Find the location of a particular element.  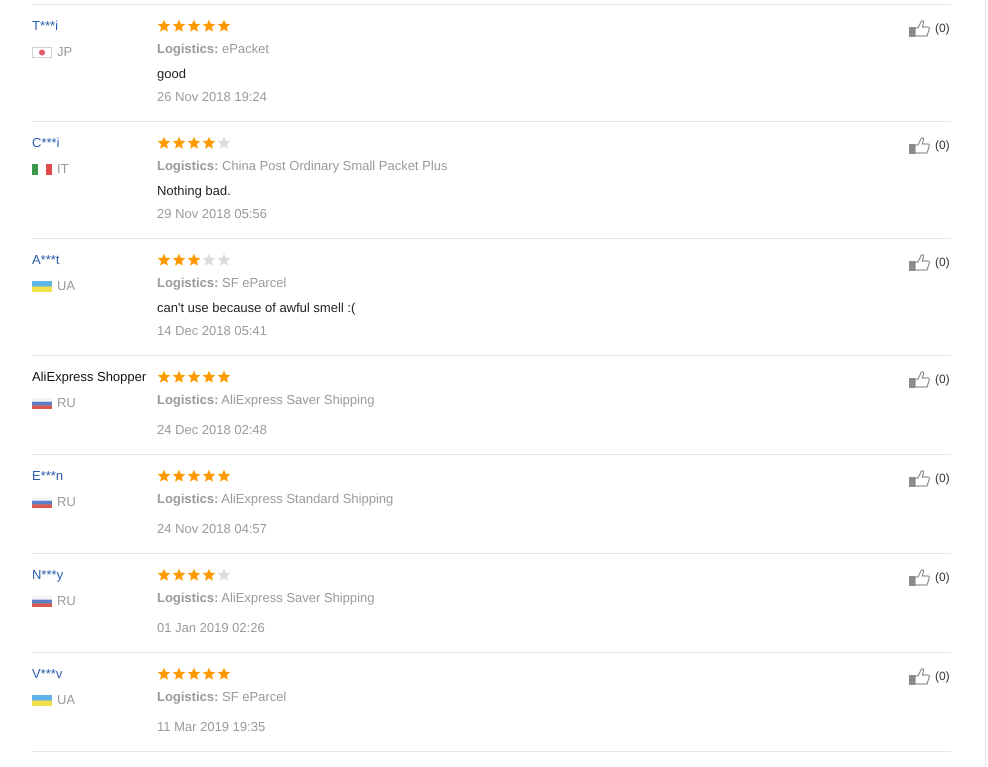

review-date: 11 Mar 2019 19:35 is located at coordinates (211, 727).